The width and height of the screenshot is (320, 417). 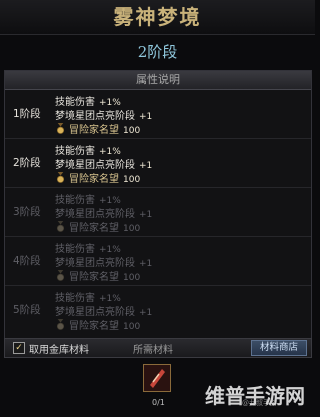 What do you see at coordinates (19, 348) in the screenshot?
I see `use-storage-checkbox: ✓` at bounding box center [19, 348].